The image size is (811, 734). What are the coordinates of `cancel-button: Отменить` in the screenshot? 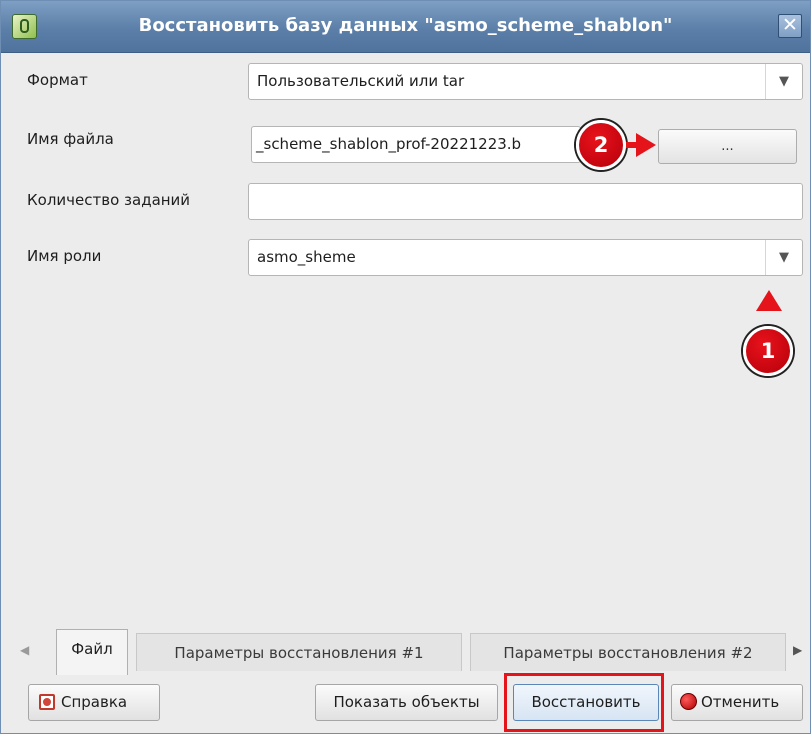 It's located at (737, 702).